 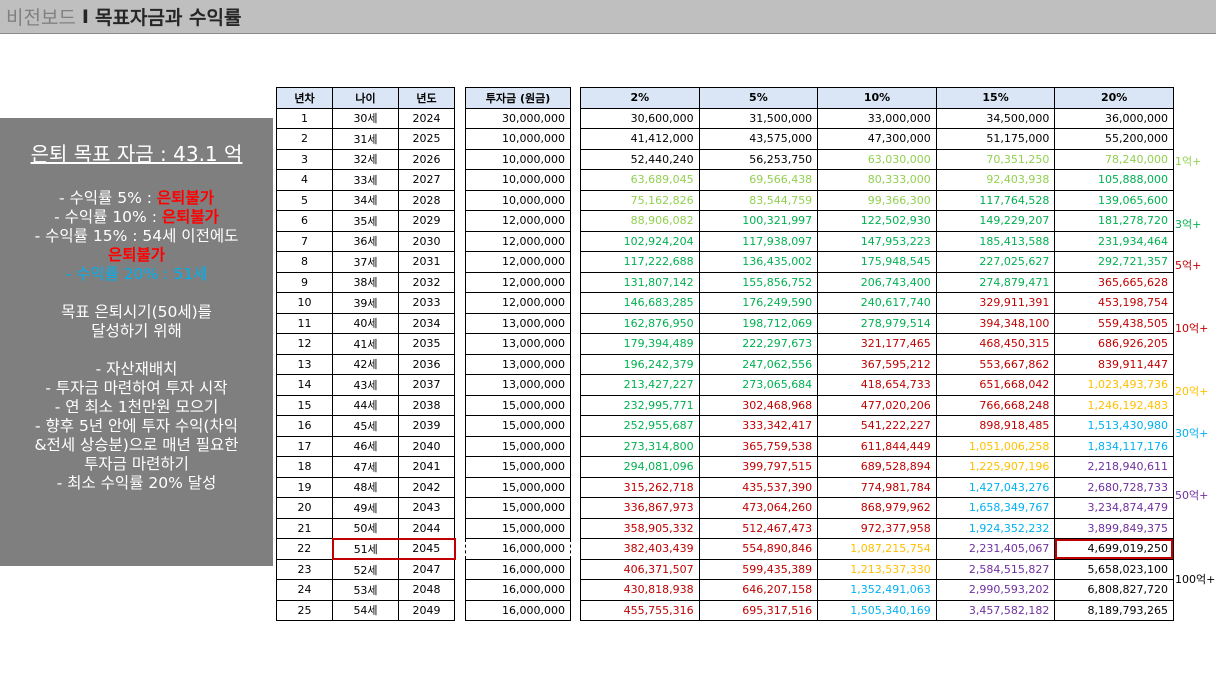 What do you see at coordinates (640, 303) in the screenshot?
I see `return-cell: 146,683,285` at bounding box center [640, 303].